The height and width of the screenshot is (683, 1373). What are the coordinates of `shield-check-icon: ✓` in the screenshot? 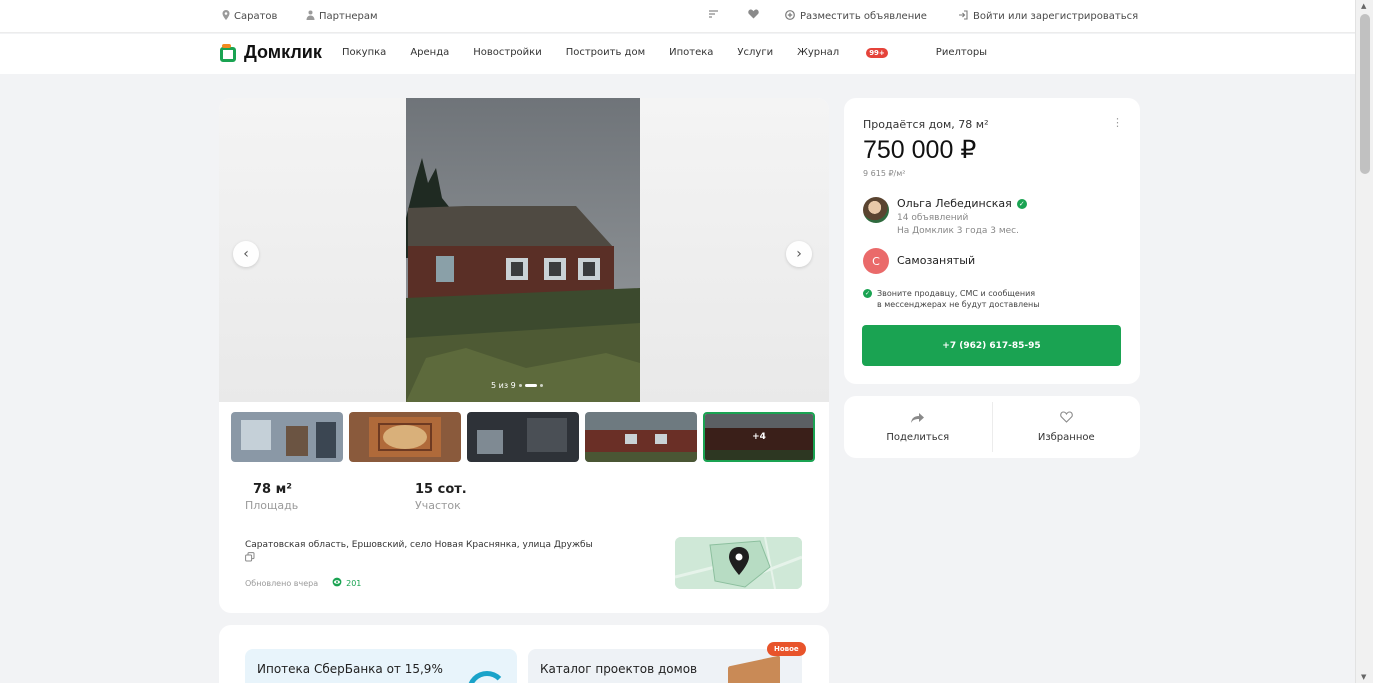 It's located at (867, 293).